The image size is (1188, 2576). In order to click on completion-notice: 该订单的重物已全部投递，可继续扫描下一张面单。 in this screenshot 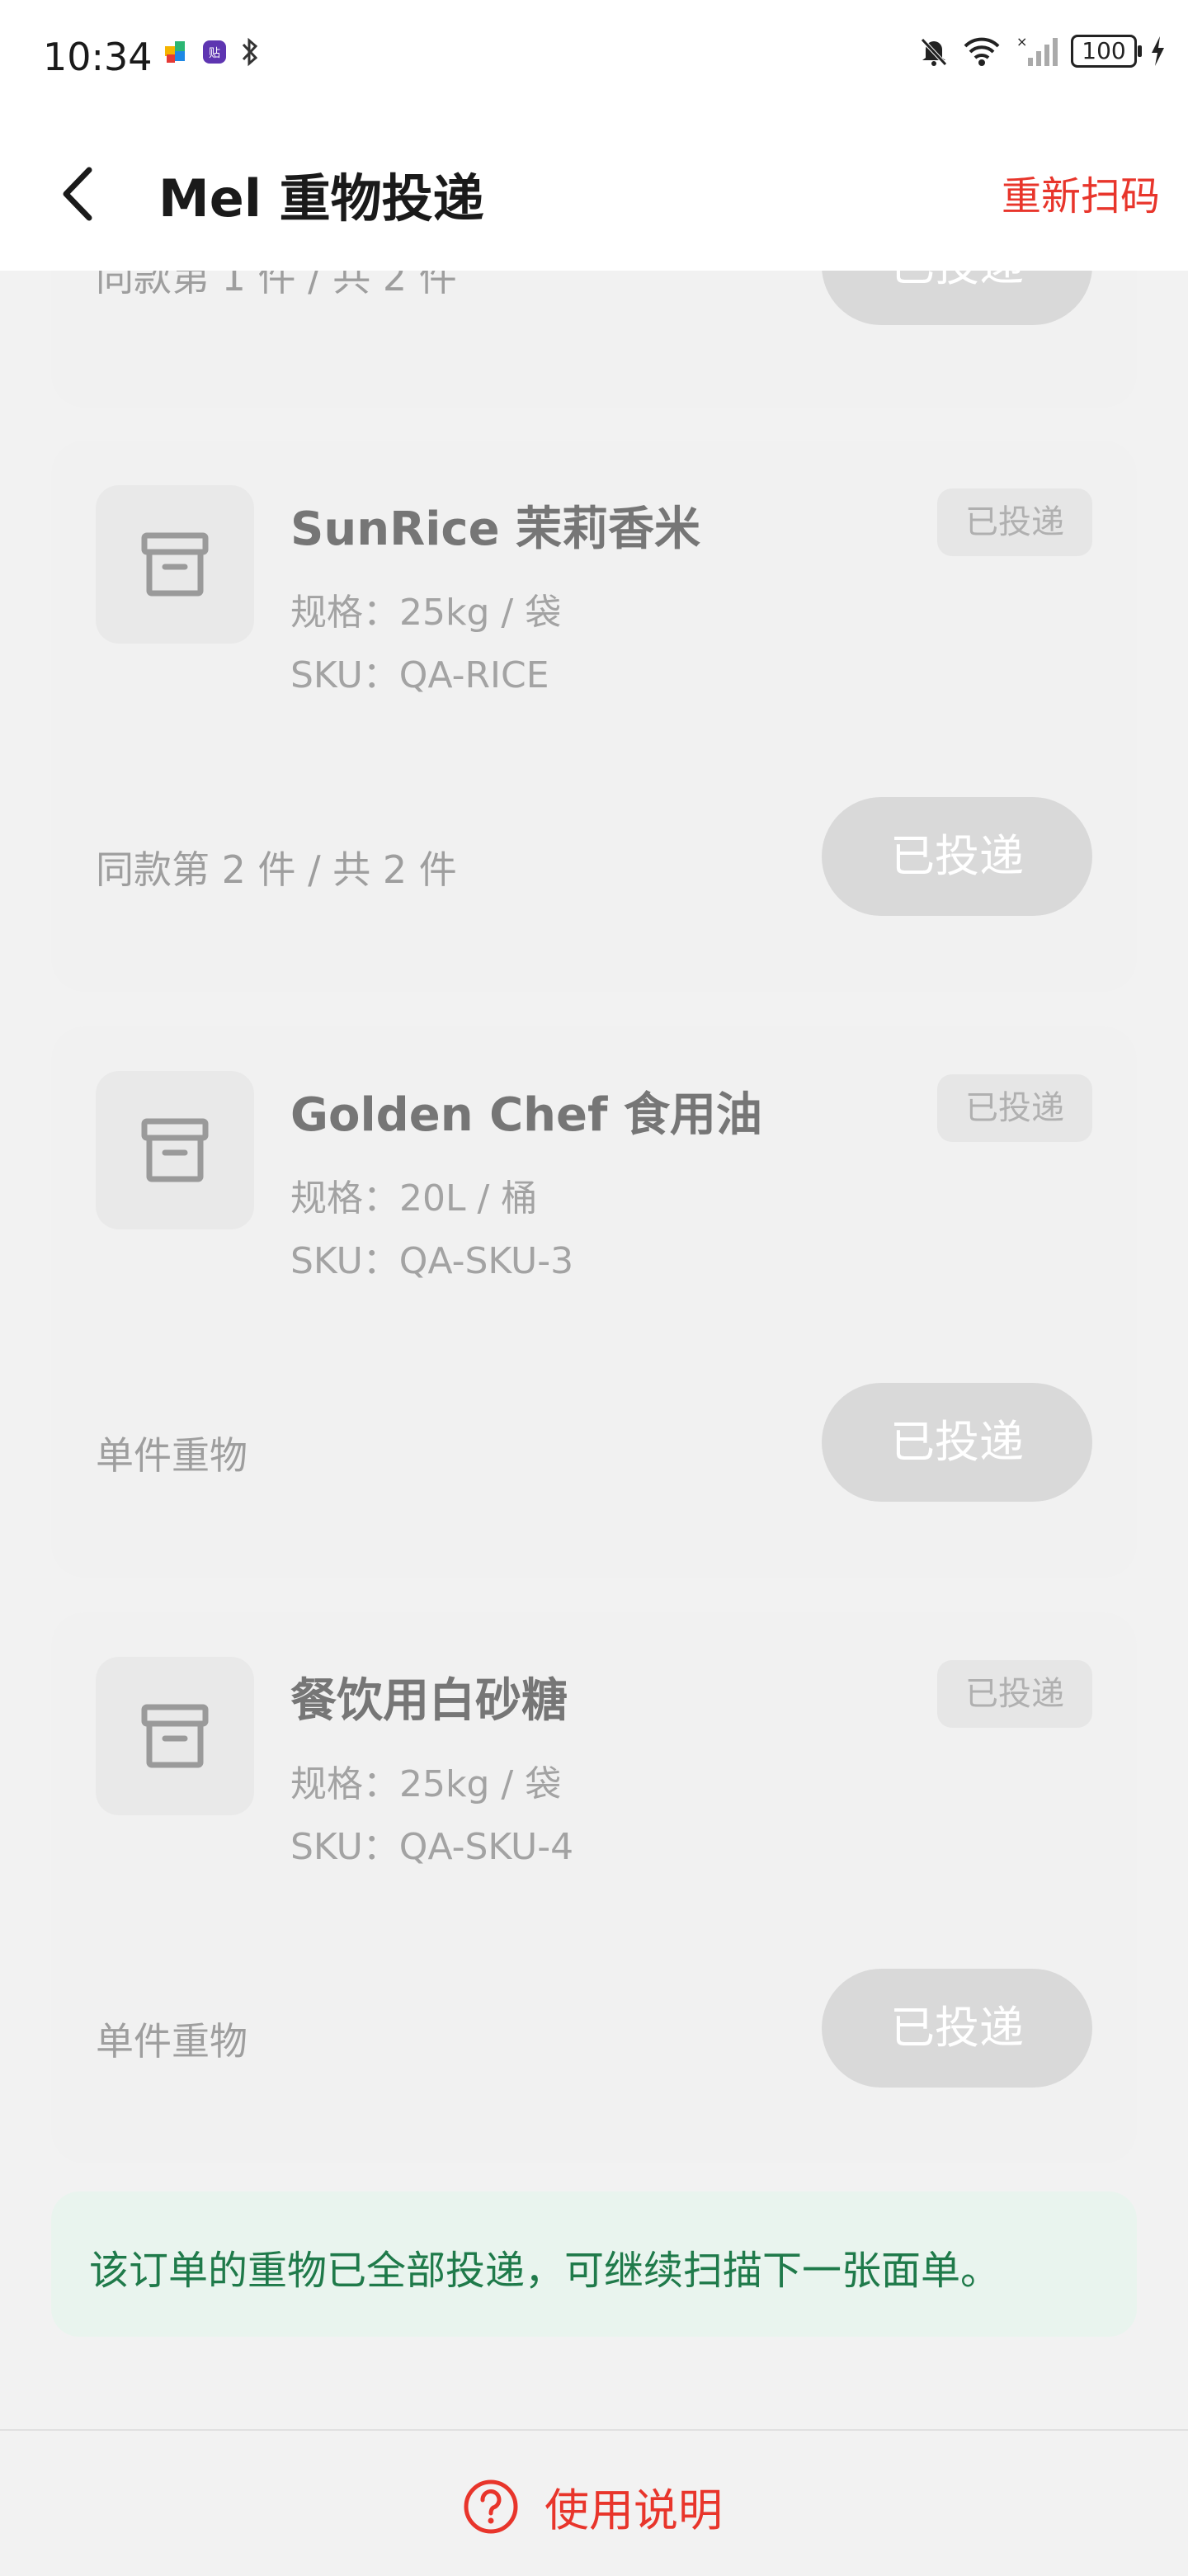, I will do `click(594, 2264)`.